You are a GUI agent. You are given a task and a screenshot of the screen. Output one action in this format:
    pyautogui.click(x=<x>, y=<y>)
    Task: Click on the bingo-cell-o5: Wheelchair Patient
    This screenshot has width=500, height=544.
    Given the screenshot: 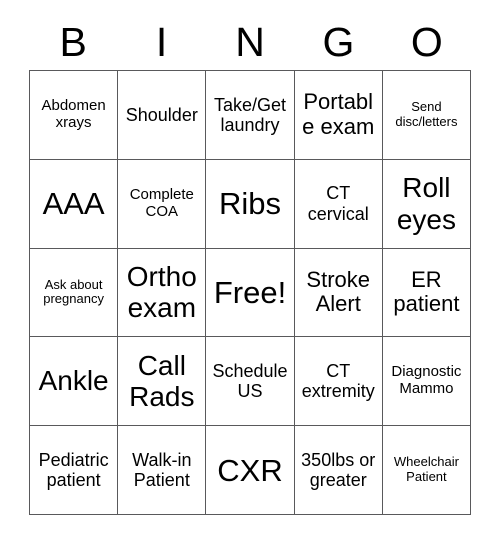 What is the action you would take?
    pyautogui.click(x=427, y=470)
    